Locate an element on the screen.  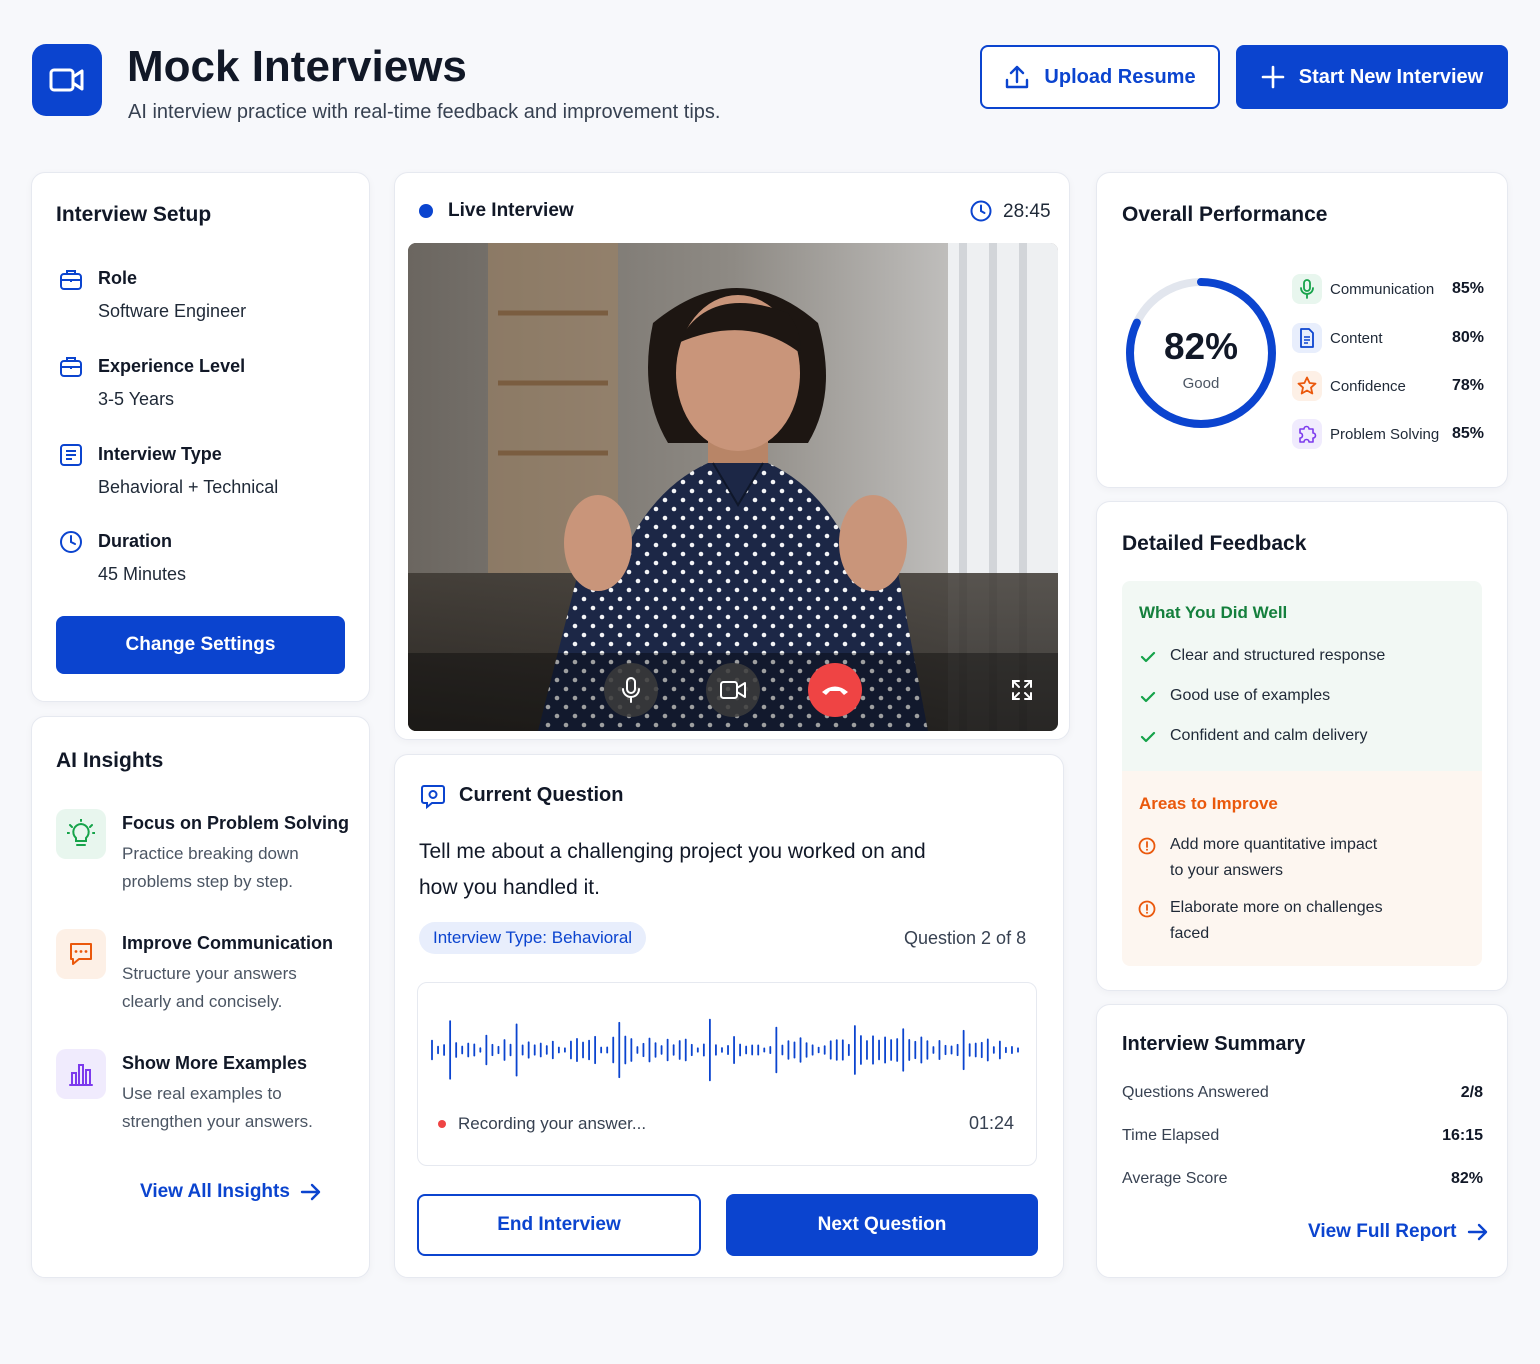
interview-timer: 28:45 is located at coordinates (1027, 211).